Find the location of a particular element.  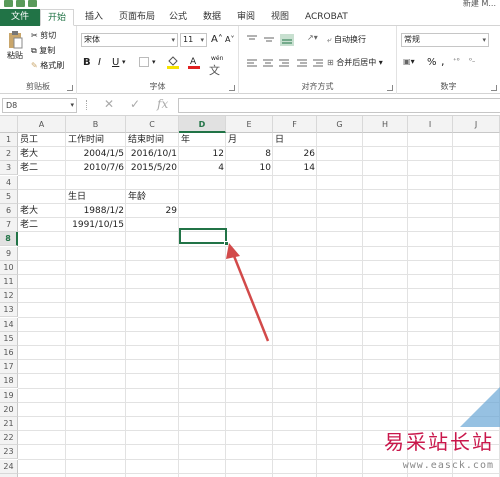

font-size-select: 11 ▾ is located at coordinates (193, 40).